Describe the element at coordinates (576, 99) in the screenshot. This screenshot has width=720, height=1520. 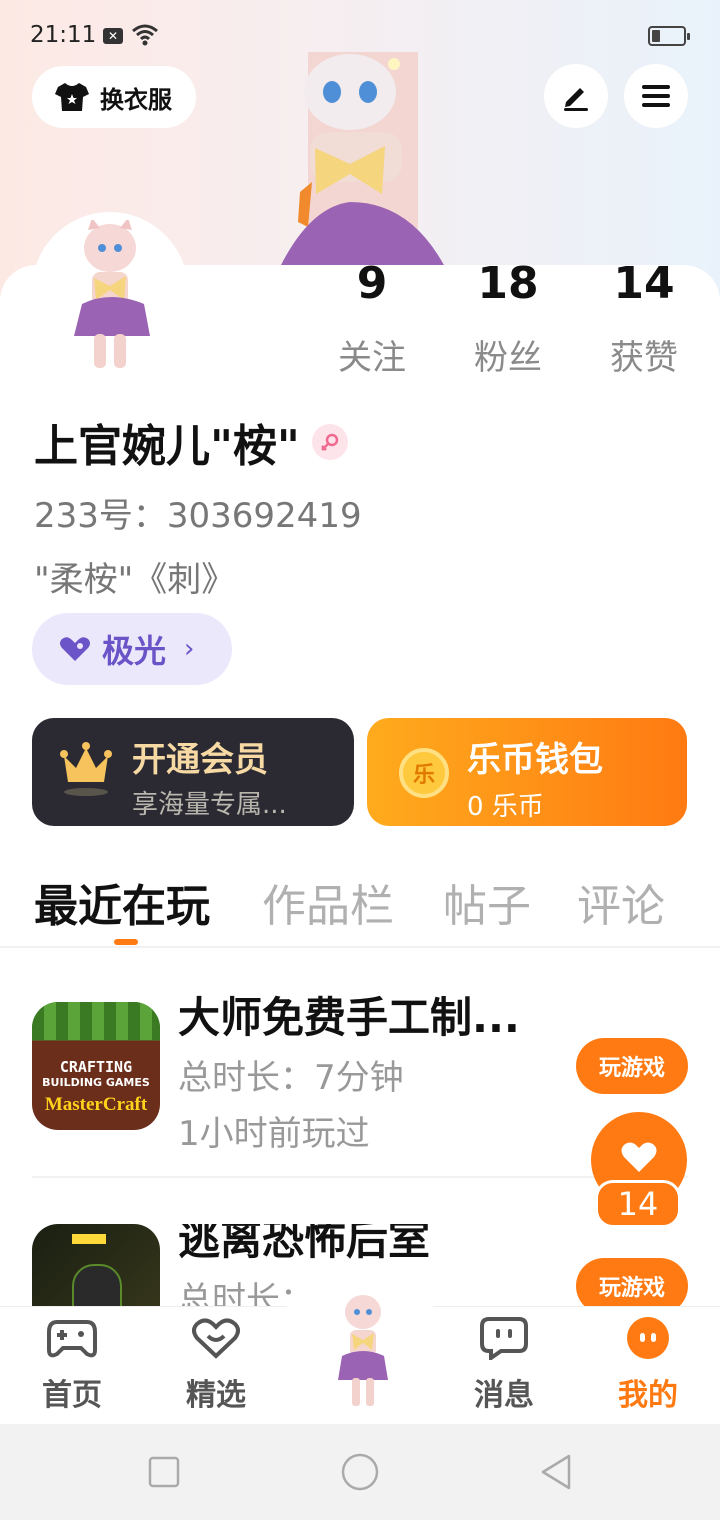
I see `pencil-icon` at that location.